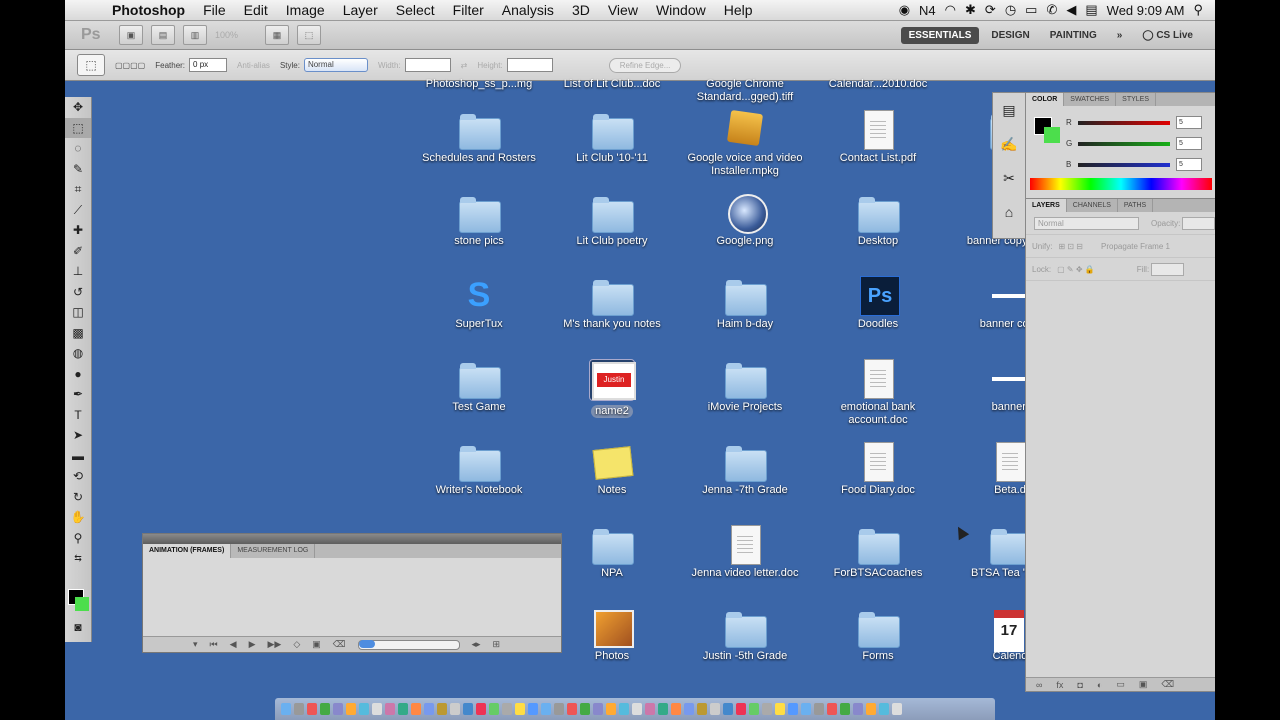 The image size is (1280, 720). What do you see at coordinates (479, 303) in the screenshot?
I see `desktop-icon: S SuperTux` at bounding box center [479, 303].